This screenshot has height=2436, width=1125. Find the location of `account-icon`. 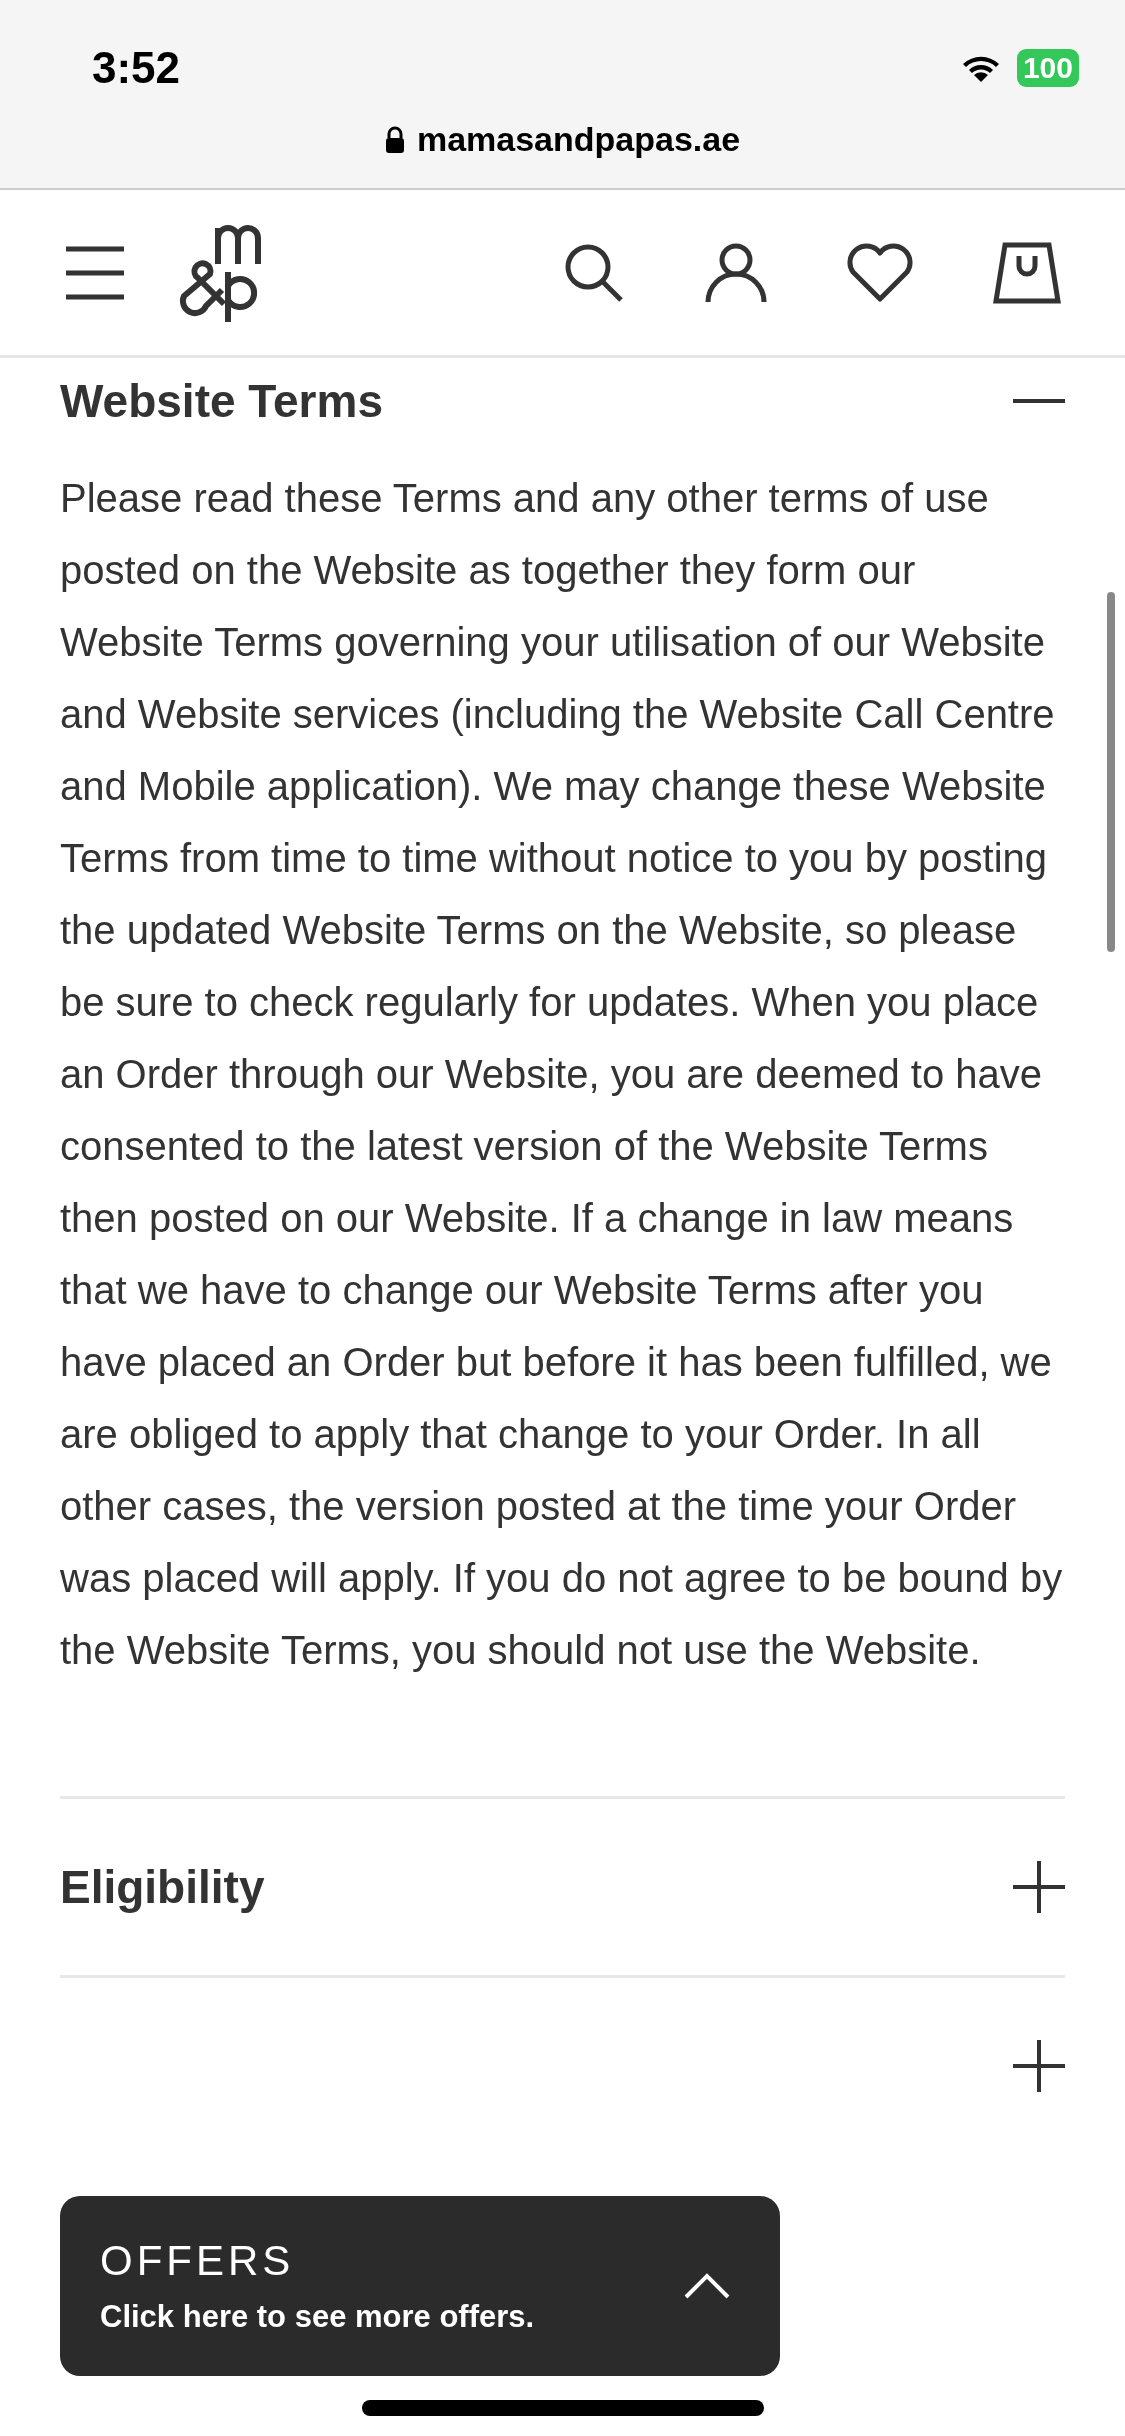

account-icon is located at coordinates (736, 272).